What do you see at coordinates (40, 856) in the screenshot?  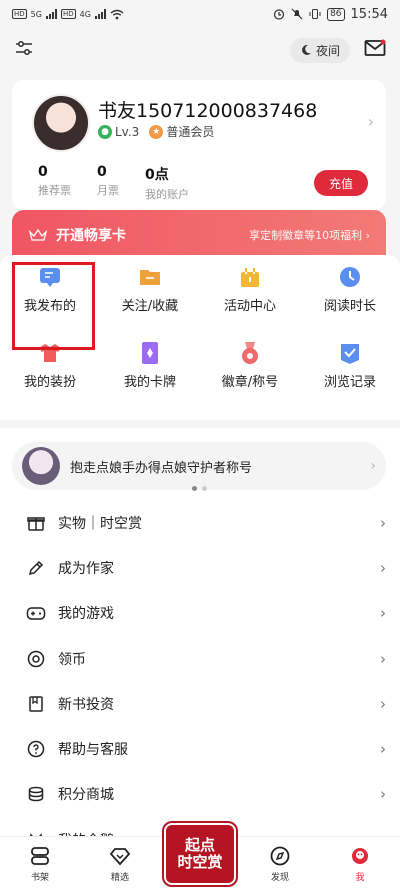 I see `bookshelf-icon` at bounding box center [40, 856].